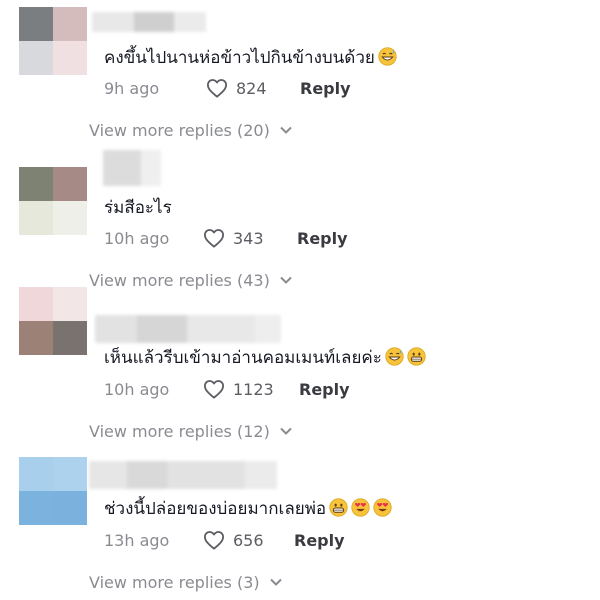  I want to click on like-count: 656, so click(248, 540).